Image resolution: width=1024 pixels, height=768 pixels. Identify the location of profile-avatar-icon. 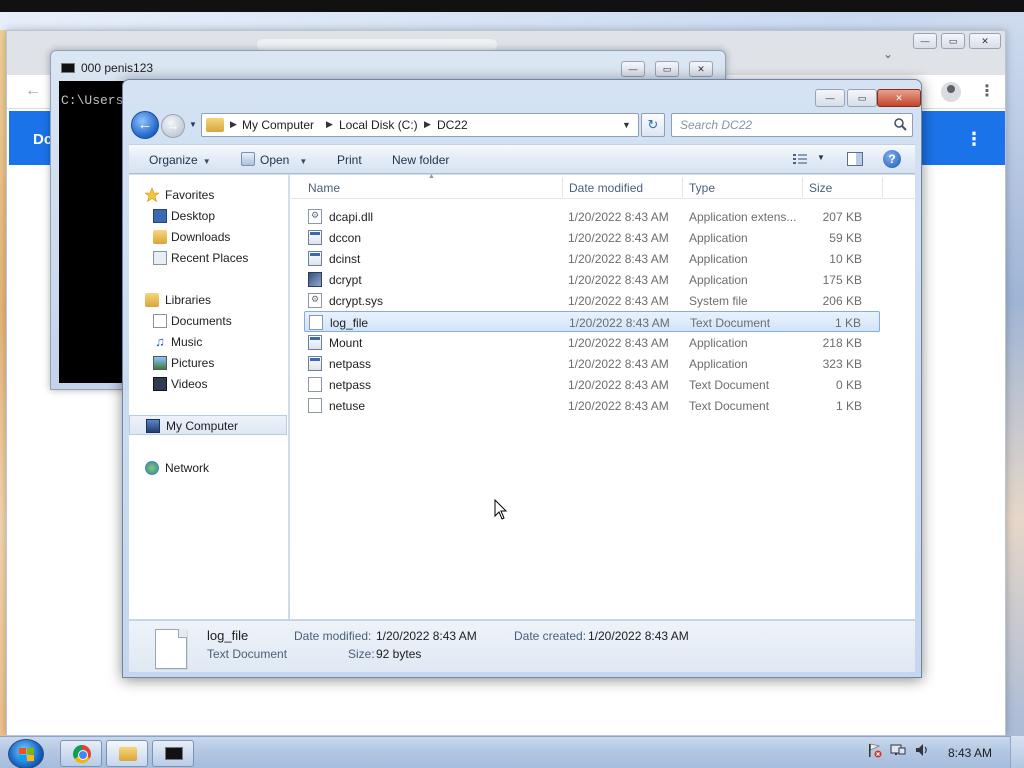
(951, 92).